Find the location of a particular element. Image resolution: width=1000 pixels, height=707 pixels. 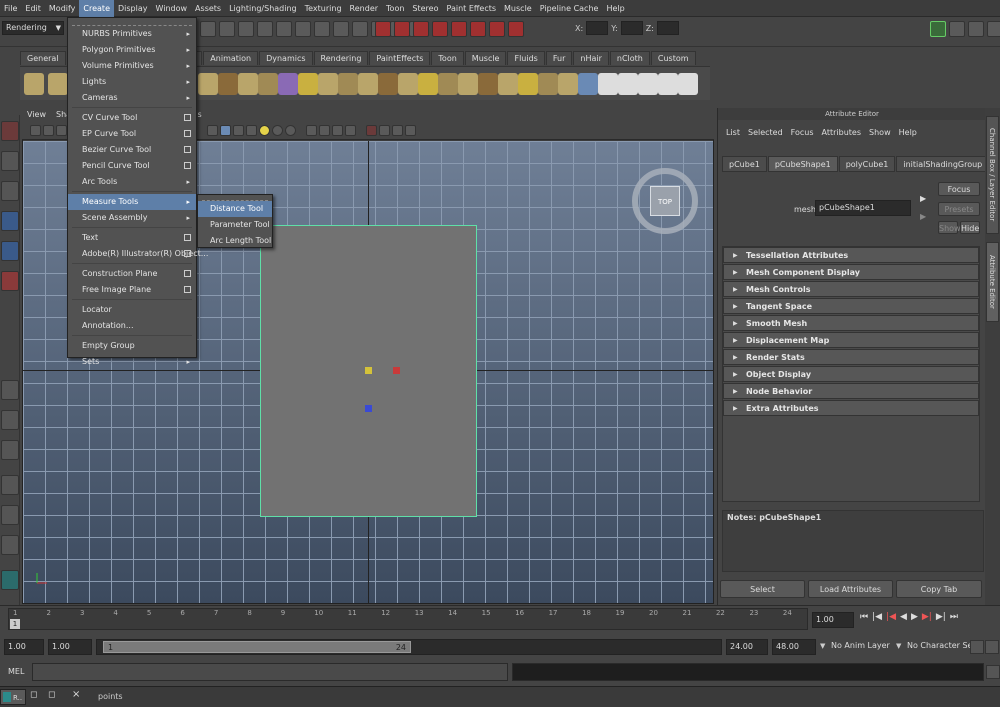

menu-window: Window is located at coordinates (172, 8).